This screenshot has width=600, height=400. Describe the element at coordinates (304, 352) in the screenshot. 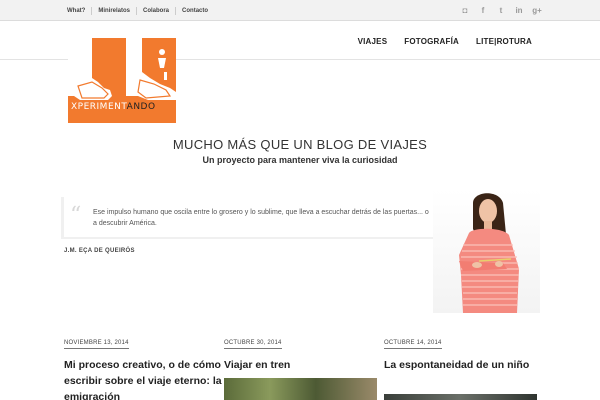

I see `post-card: OCTUBRE 30, 2014 Viajar en tren` at that location.